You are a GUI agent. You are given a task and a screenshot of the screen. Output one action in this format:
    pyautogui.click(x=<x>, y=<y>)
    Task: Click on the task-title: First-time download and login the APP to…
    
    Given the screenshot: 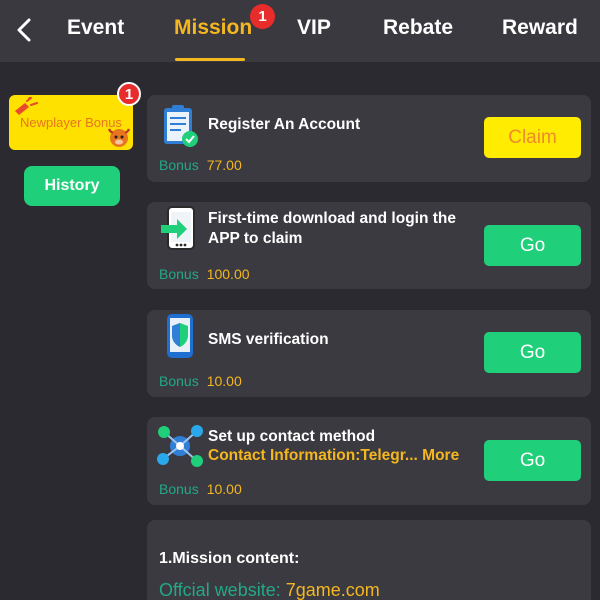 What is the action you would take?
    pyautogui.click(x=332, y=228)
    